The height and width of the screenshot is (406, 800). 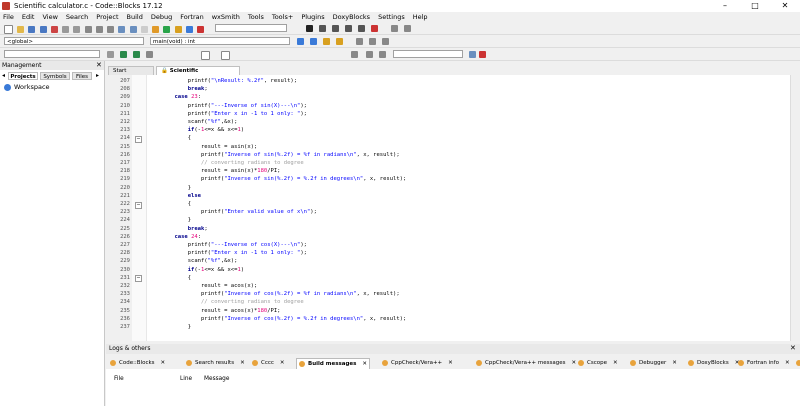 I want to click on save-icon, so click(x=32, y=29).